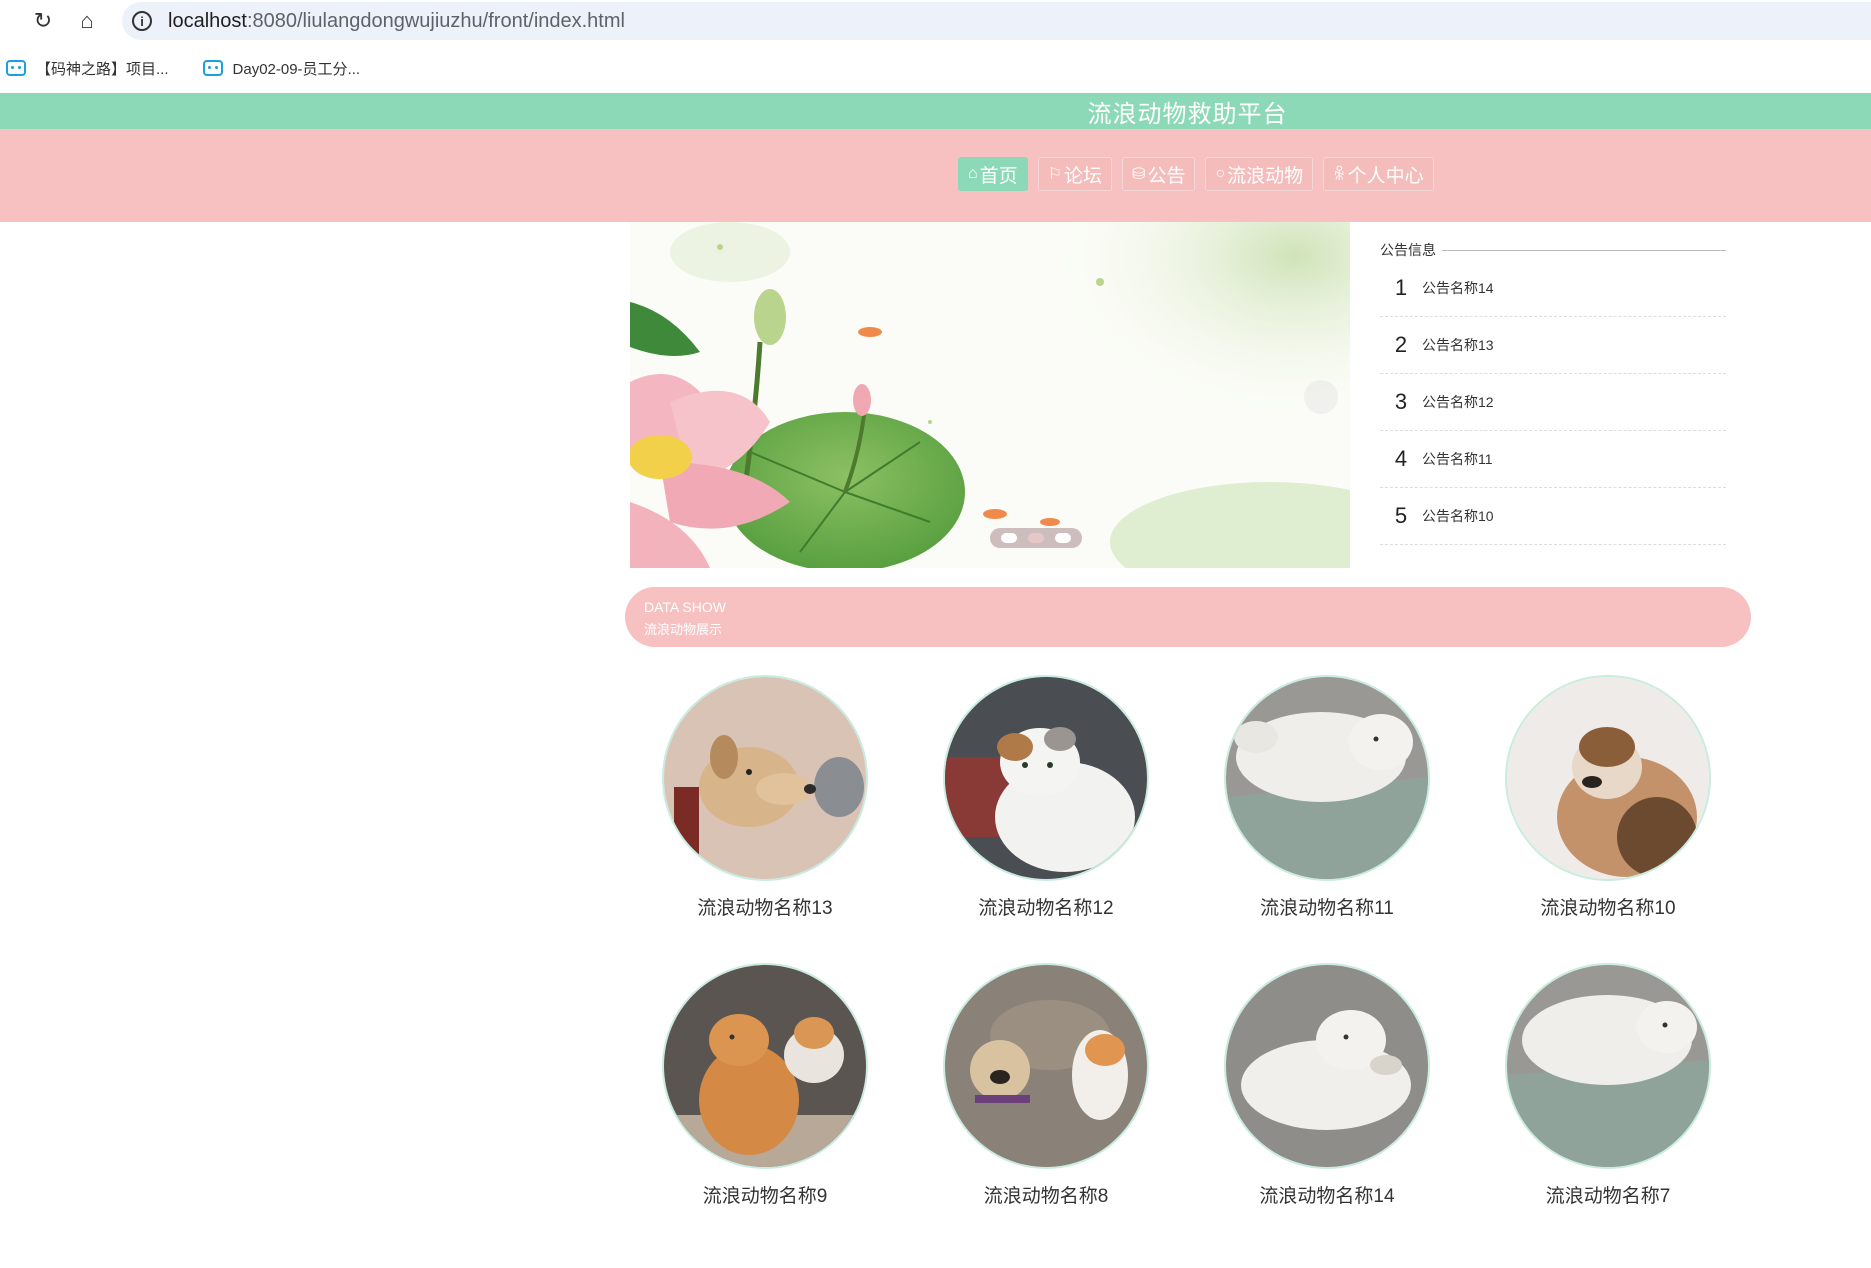  What do you see at coordinates (1553, 516) in the screenshot?
I see `notice-item: 5 公告名称10` at bounding box center [1553, 516].